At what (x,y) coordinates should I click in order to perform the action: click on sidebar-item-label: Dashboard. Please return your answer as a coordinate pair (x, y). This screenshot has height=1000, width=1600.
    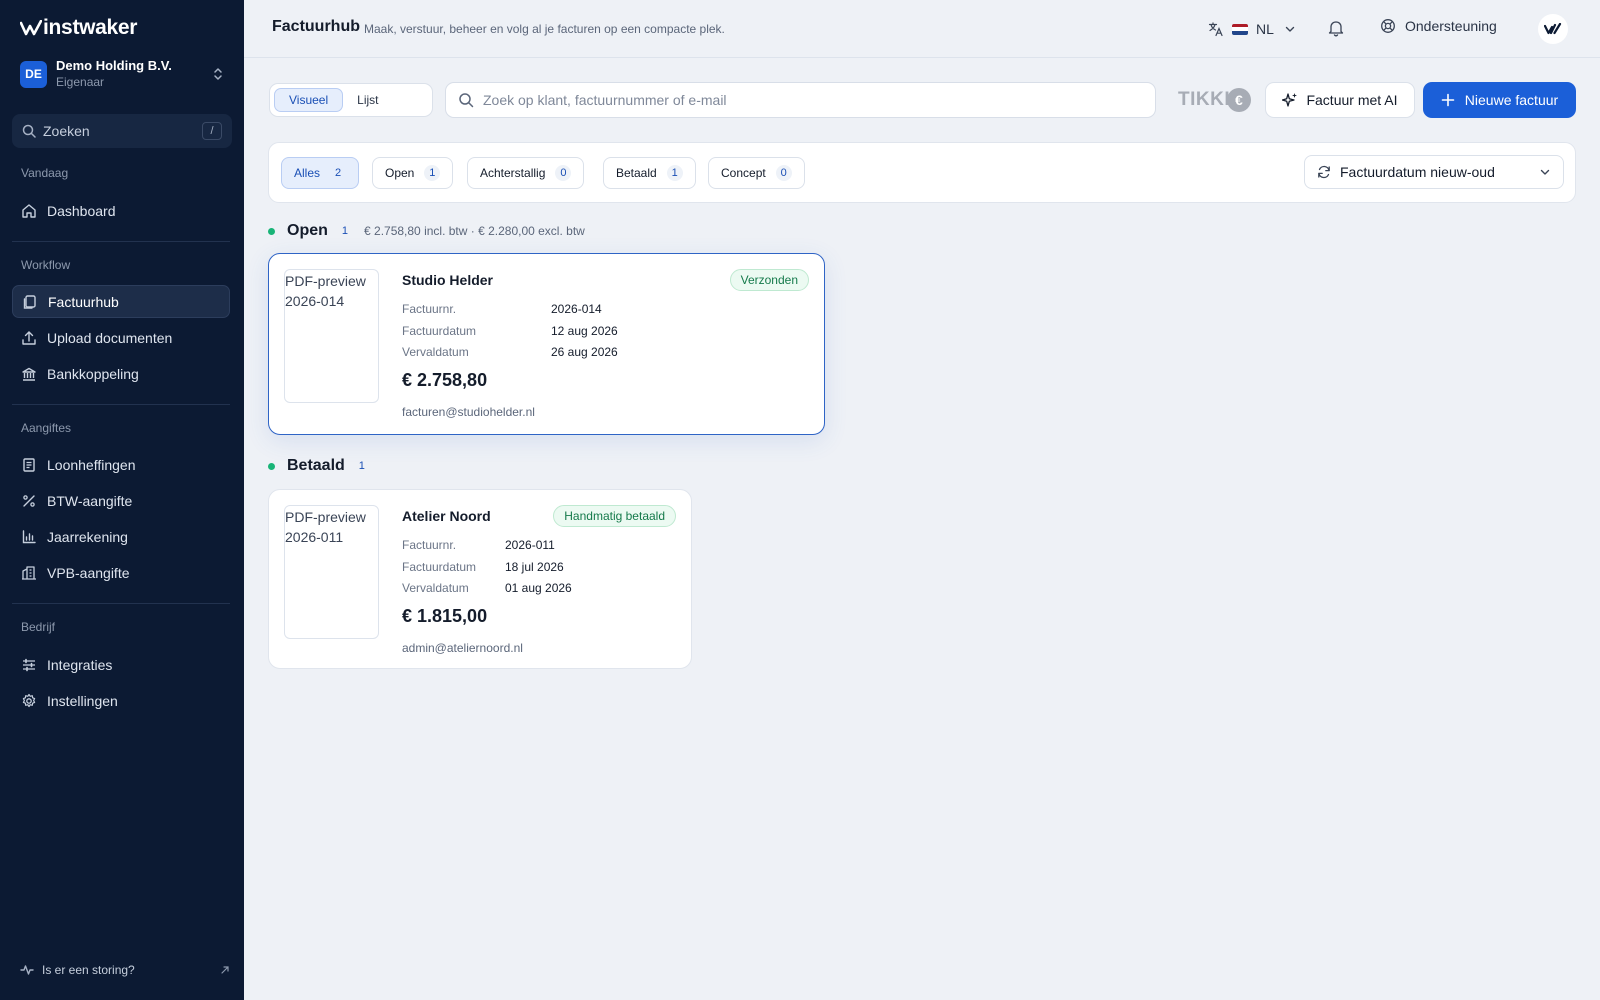
    Looking at the image, I should click on (81, 210).